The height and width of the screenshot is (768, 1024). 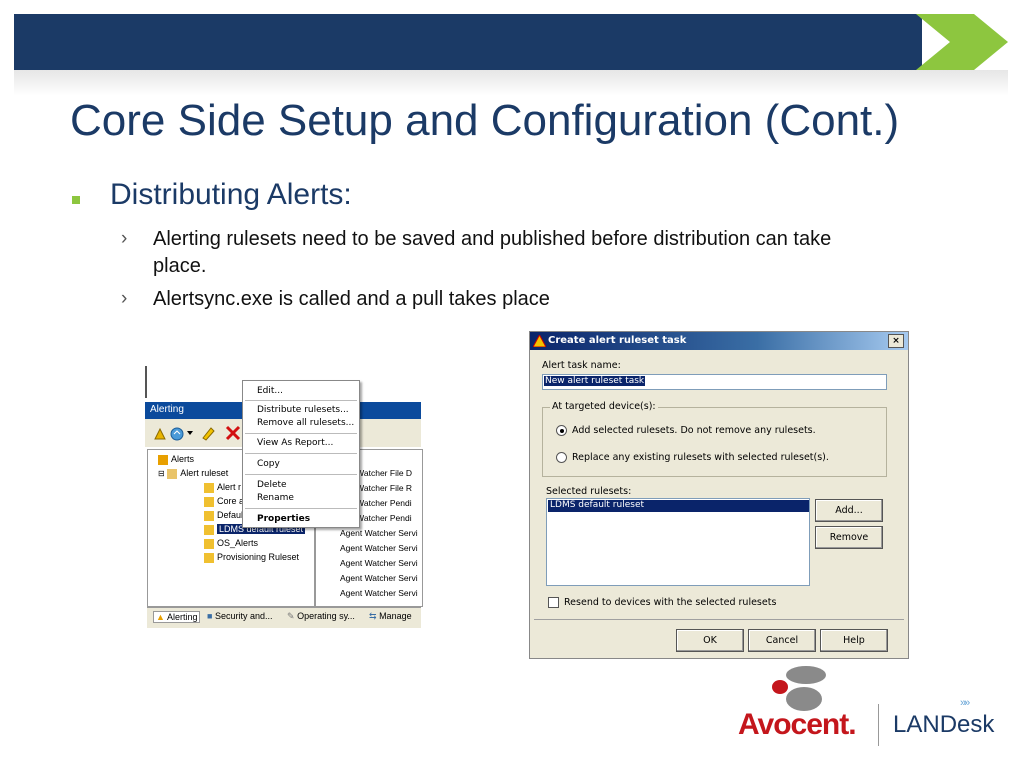 What do you see at coordinates (233, 433) in the screenshot?
I see `delete-x-icon` at bounding box center [233, 433].